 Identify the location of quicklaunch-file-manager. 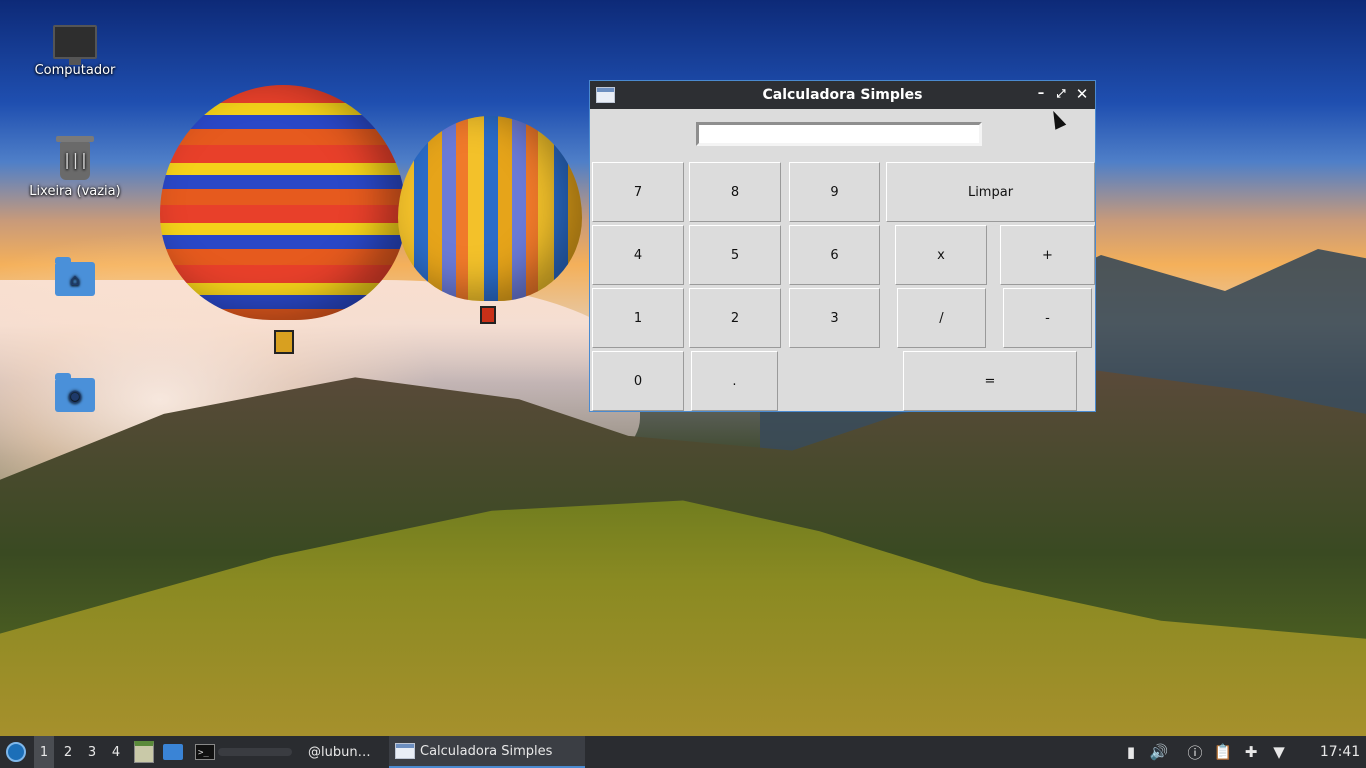
(144, 752).